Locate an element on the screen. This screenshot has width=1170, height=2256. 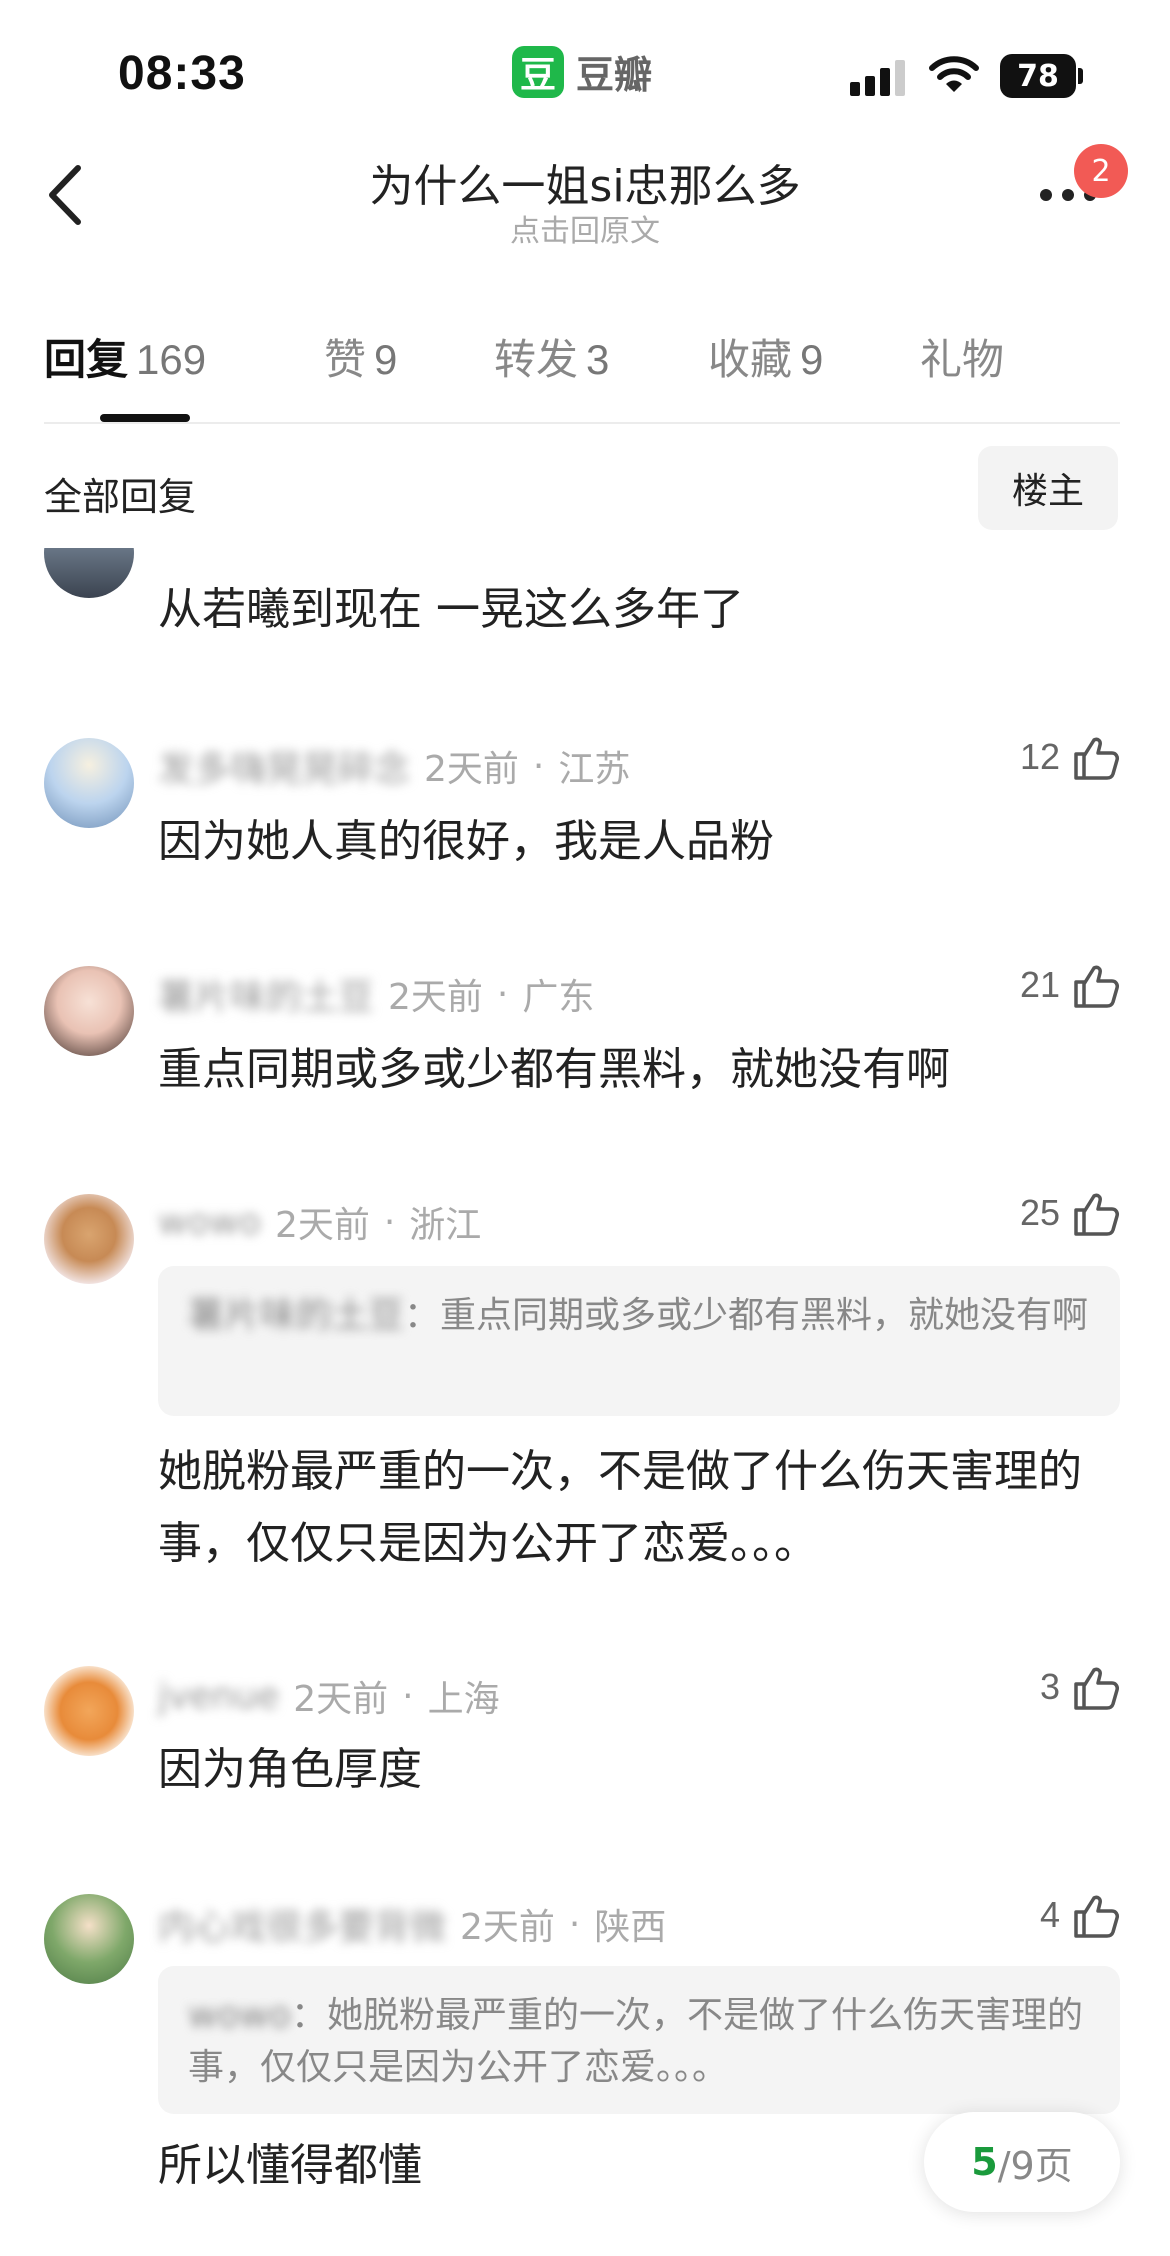
app-return-badge: 豆 豆瓣 is located at coordinates (582, 71).